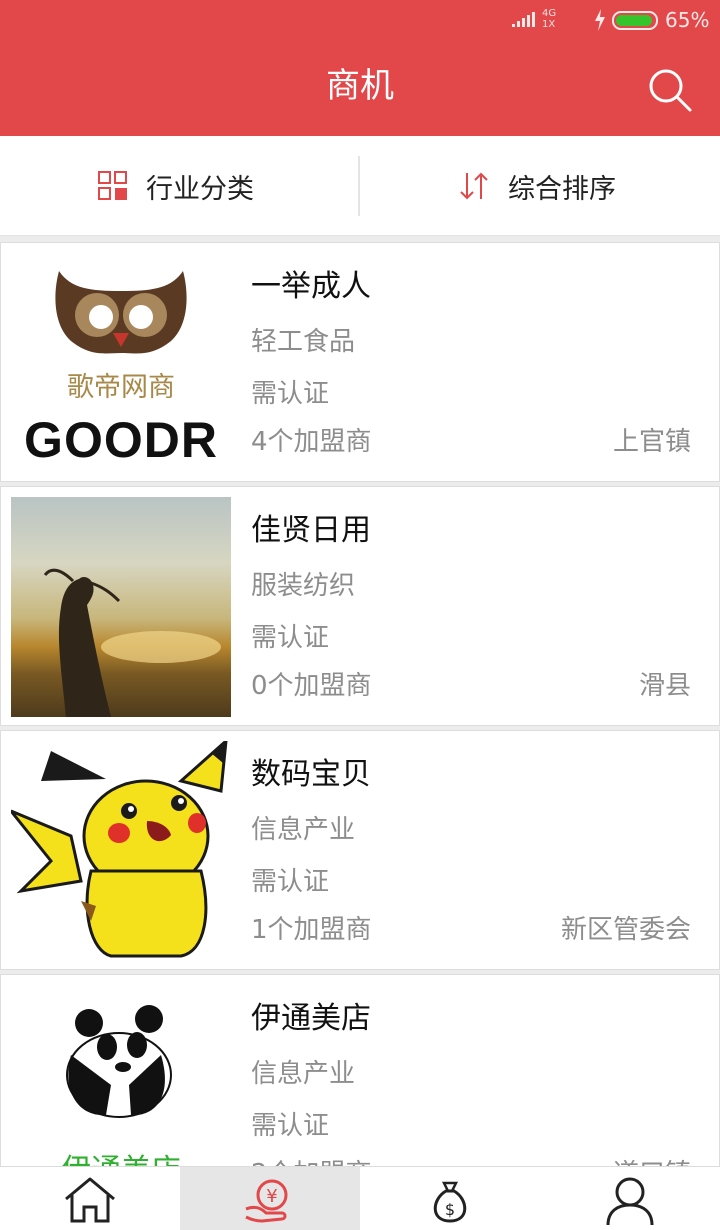 This screenshot has width=720, height=1230. I want to click on money-bag-icon: $, so click(450, 1202).